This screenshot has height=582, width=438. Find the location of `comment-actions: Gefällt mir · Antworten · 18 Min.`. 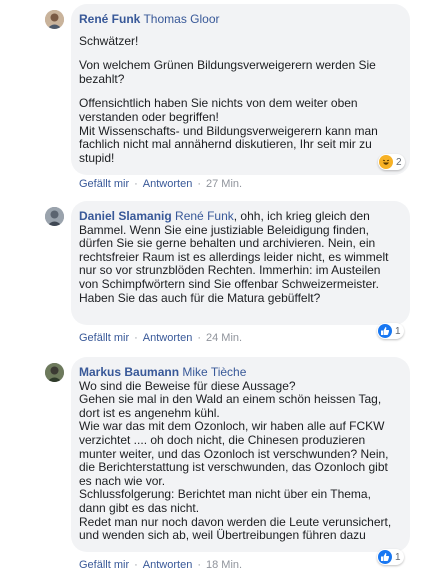

comment-actions: Gefällt mir · Antworten · 18 Min. is located at coordinates (160, 565).